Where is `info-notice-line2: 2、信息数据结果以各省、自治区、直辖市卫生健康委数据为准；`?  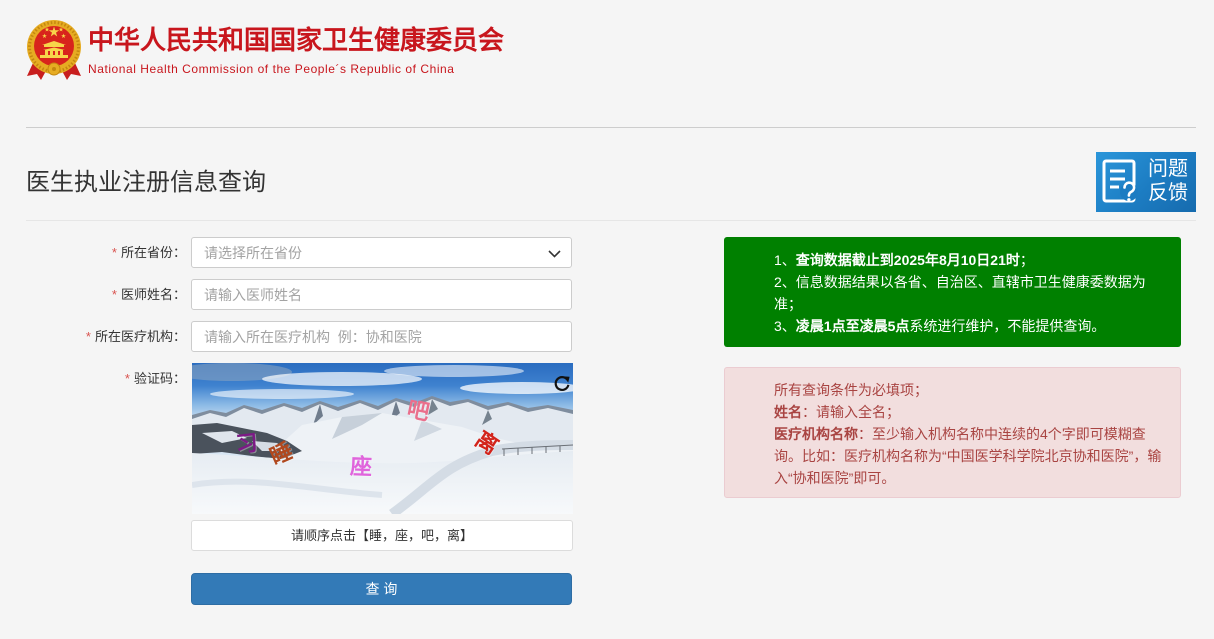 info-notice-line2: 2、信息数据结果以各省、自治区、直辖市卫生健康委数据为准； is located at coordinates (960, 293).